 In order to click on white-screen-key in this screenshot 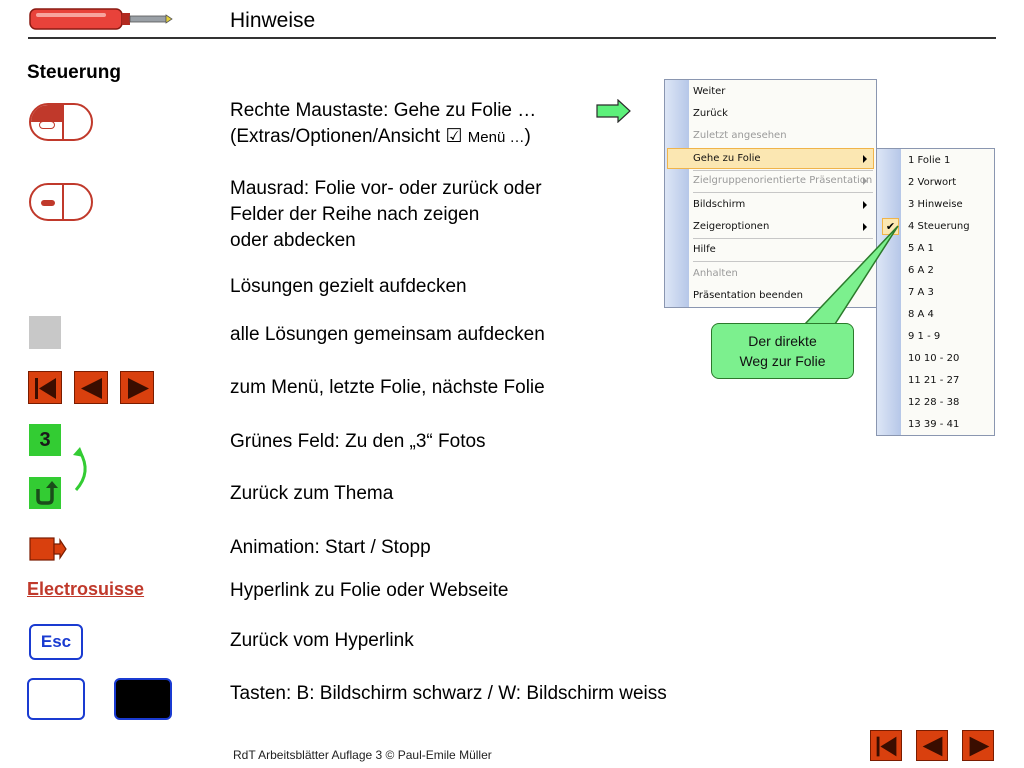, I will do `click(56, 699)`.